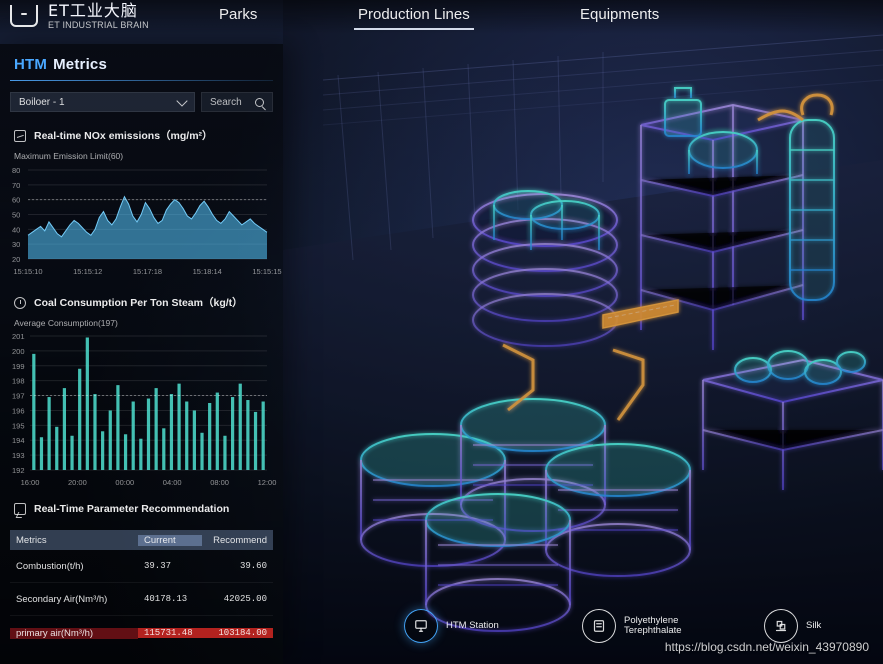 Image resolution: width=883 pixels, height=664 pixels. Describe the element at coordinates (141, 80) in the screenshot. I see `panel-title-underline` at that location.